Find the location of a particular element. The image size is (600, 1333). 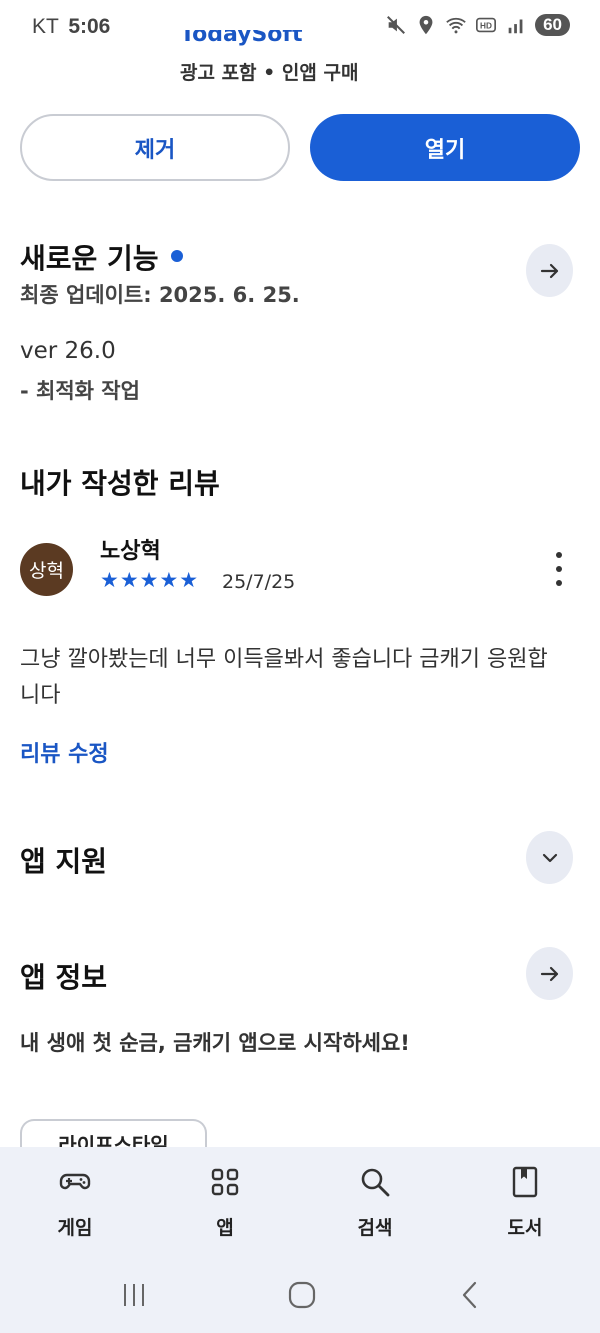

bottom-nav: 게임 앱 검색 도서 is located at coordinates (300, 1203).